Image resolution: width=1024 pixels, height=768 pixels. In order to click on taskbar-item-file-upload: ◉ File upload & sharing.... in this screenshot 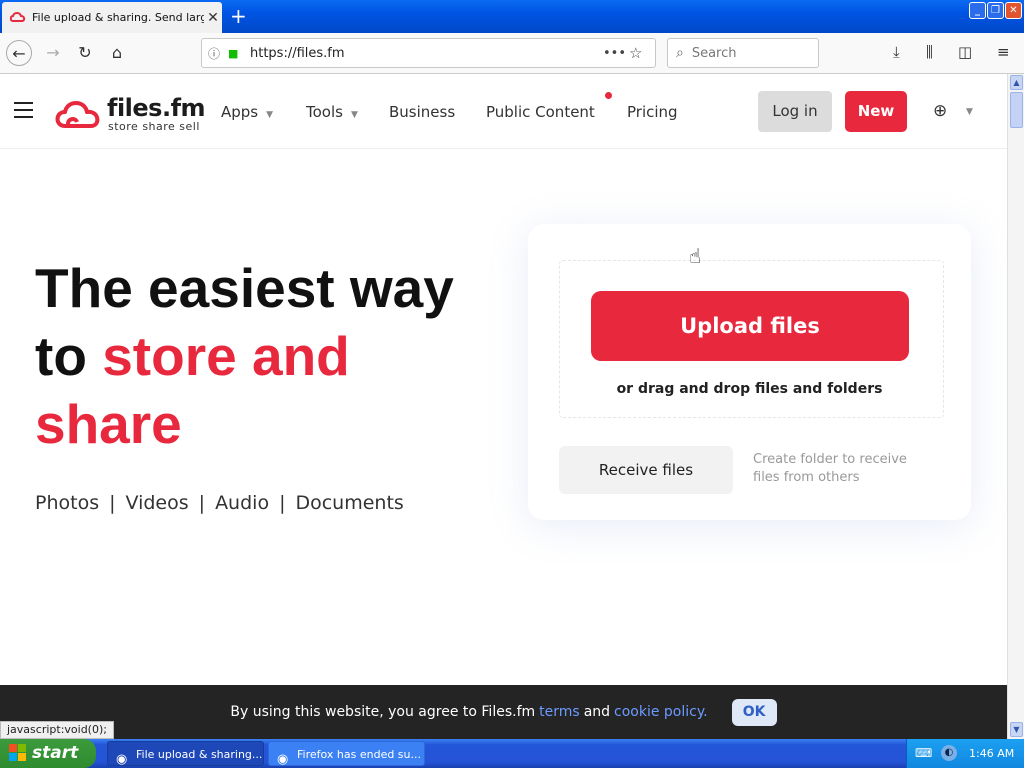, I will do `click(185, 753)`.